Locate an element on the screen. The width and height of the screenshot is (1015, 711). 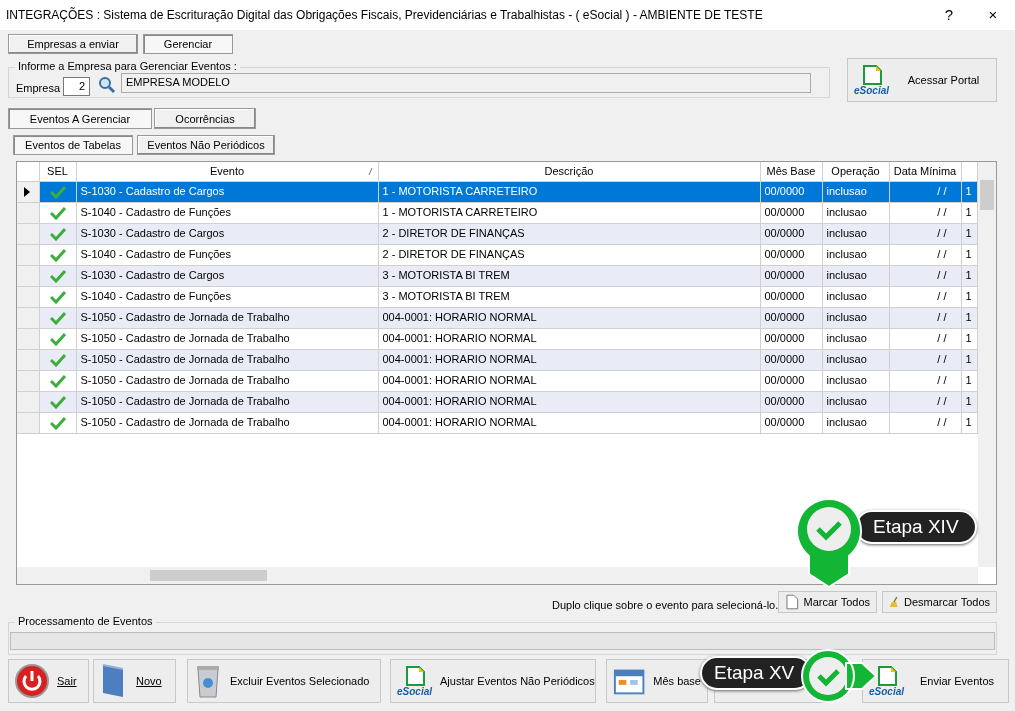
column-header: Mês Base is located at coordinates (791, 171).